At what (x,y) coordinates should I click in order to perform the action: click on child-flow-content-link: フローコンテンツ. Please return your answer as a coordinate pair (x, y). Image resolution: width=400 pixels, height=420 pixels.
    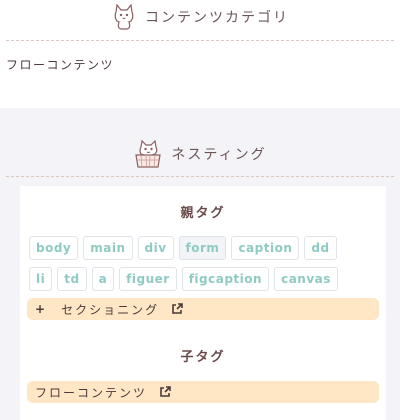
    Looking at the image, I should click on (203, 392).